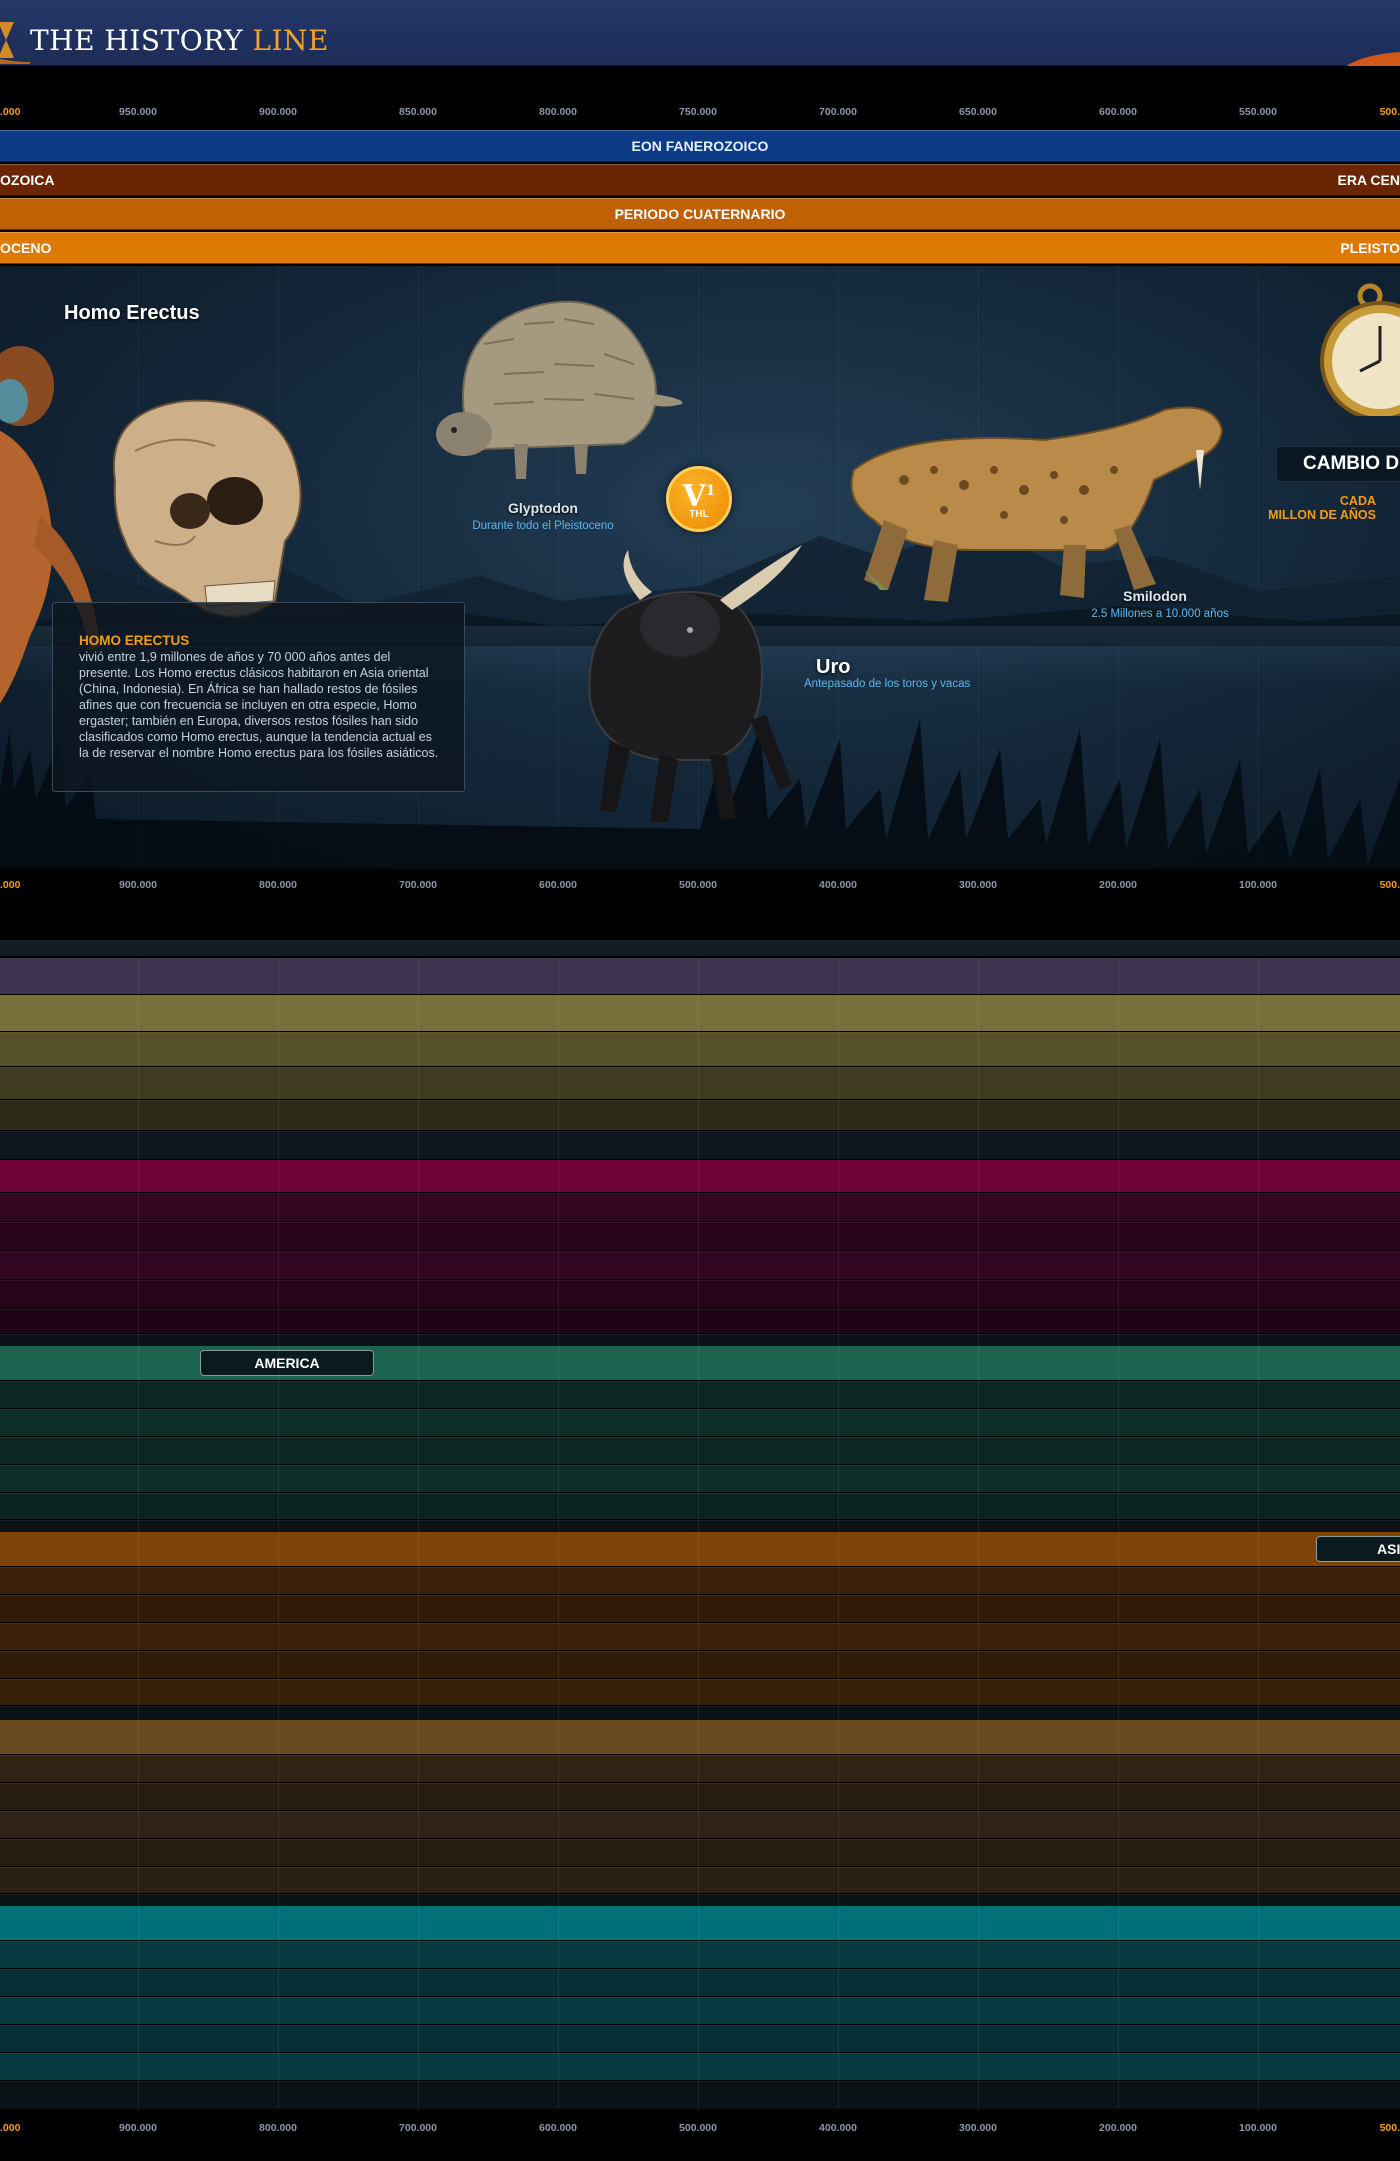 This screenshot has height=2161, width=1400. Describe the element at coordinates (698, 495) in the screenshot. I see `badge-letter: V1` at that location.